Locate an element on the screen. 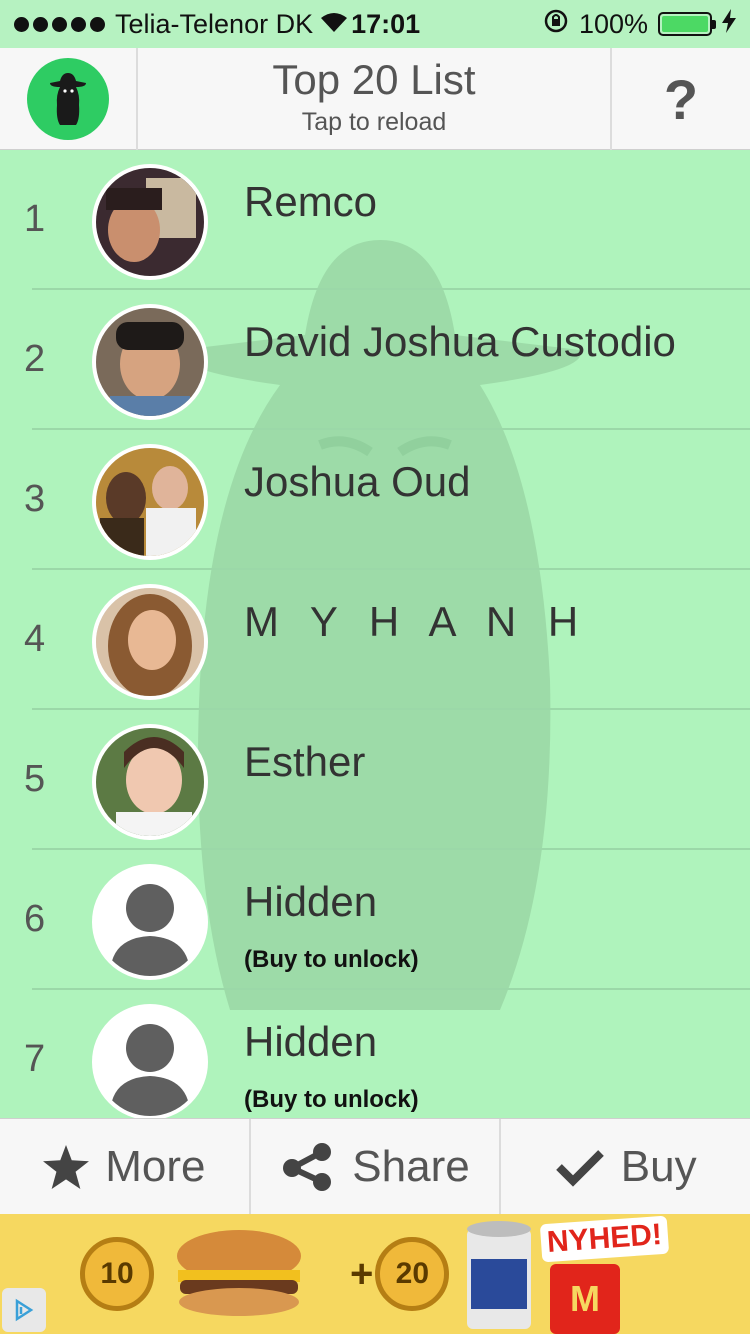  buy-button: Buy is located at coordinates (624, 1166).